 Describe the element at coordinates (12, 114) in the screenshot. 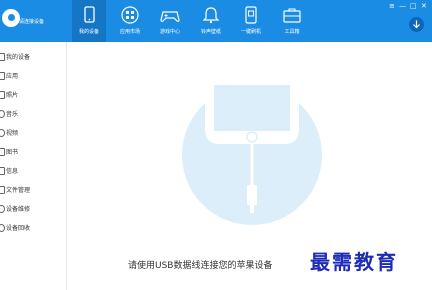

I see `sidebar-item-label: 音乐` at that location.